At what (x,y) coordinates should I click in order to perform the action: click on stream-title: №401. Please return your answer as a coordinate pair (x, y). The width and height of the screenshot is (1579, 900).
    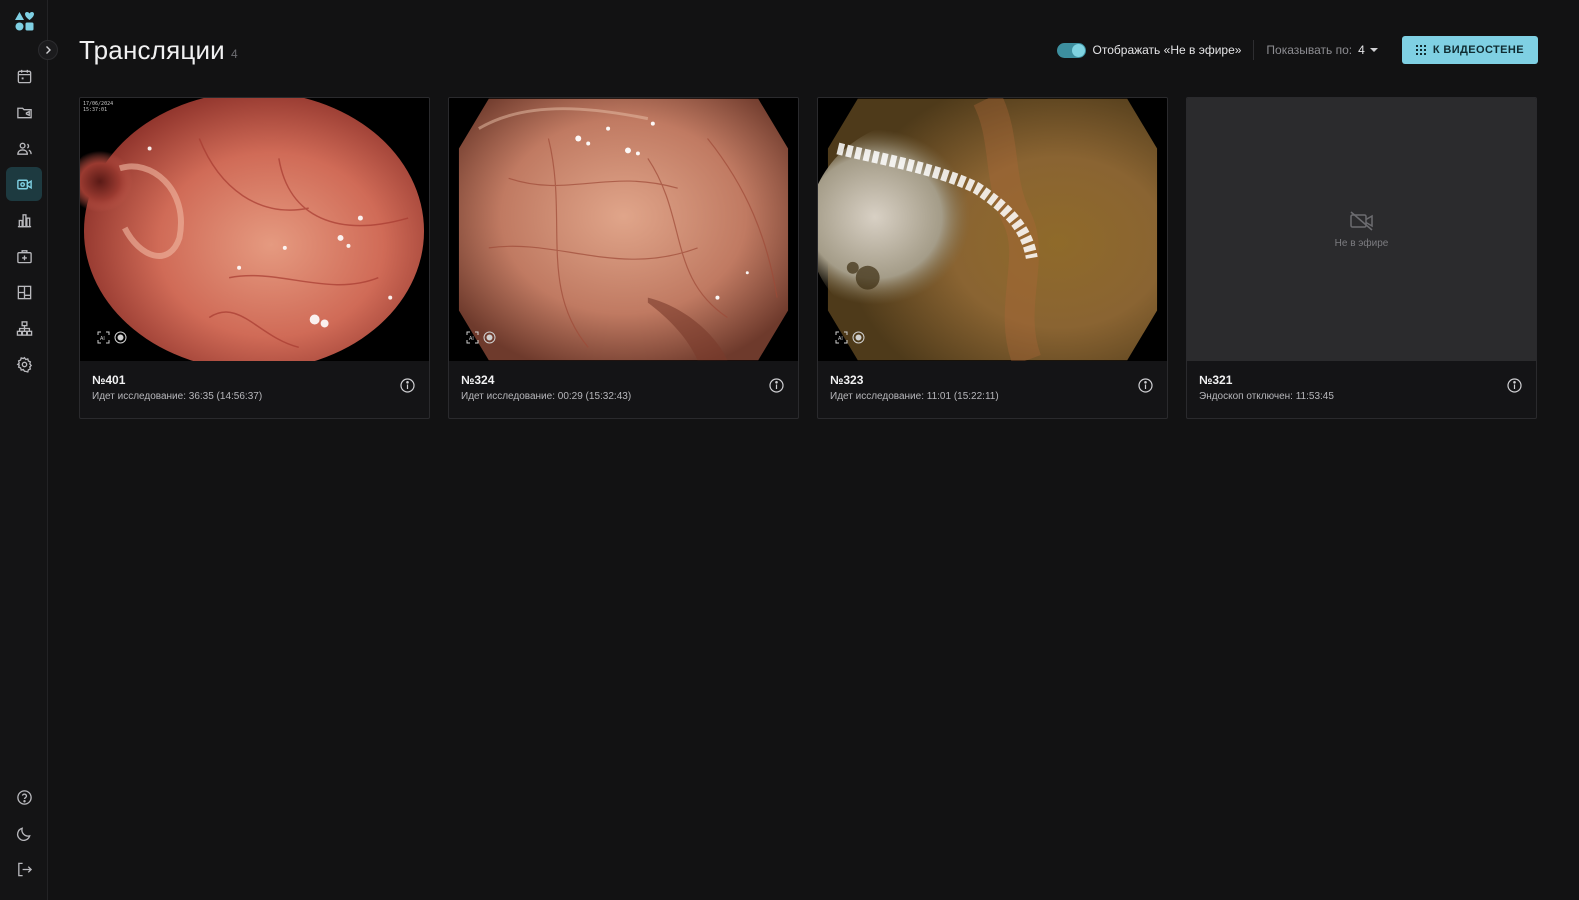
    Looking at the image, I should click on (109, 380).